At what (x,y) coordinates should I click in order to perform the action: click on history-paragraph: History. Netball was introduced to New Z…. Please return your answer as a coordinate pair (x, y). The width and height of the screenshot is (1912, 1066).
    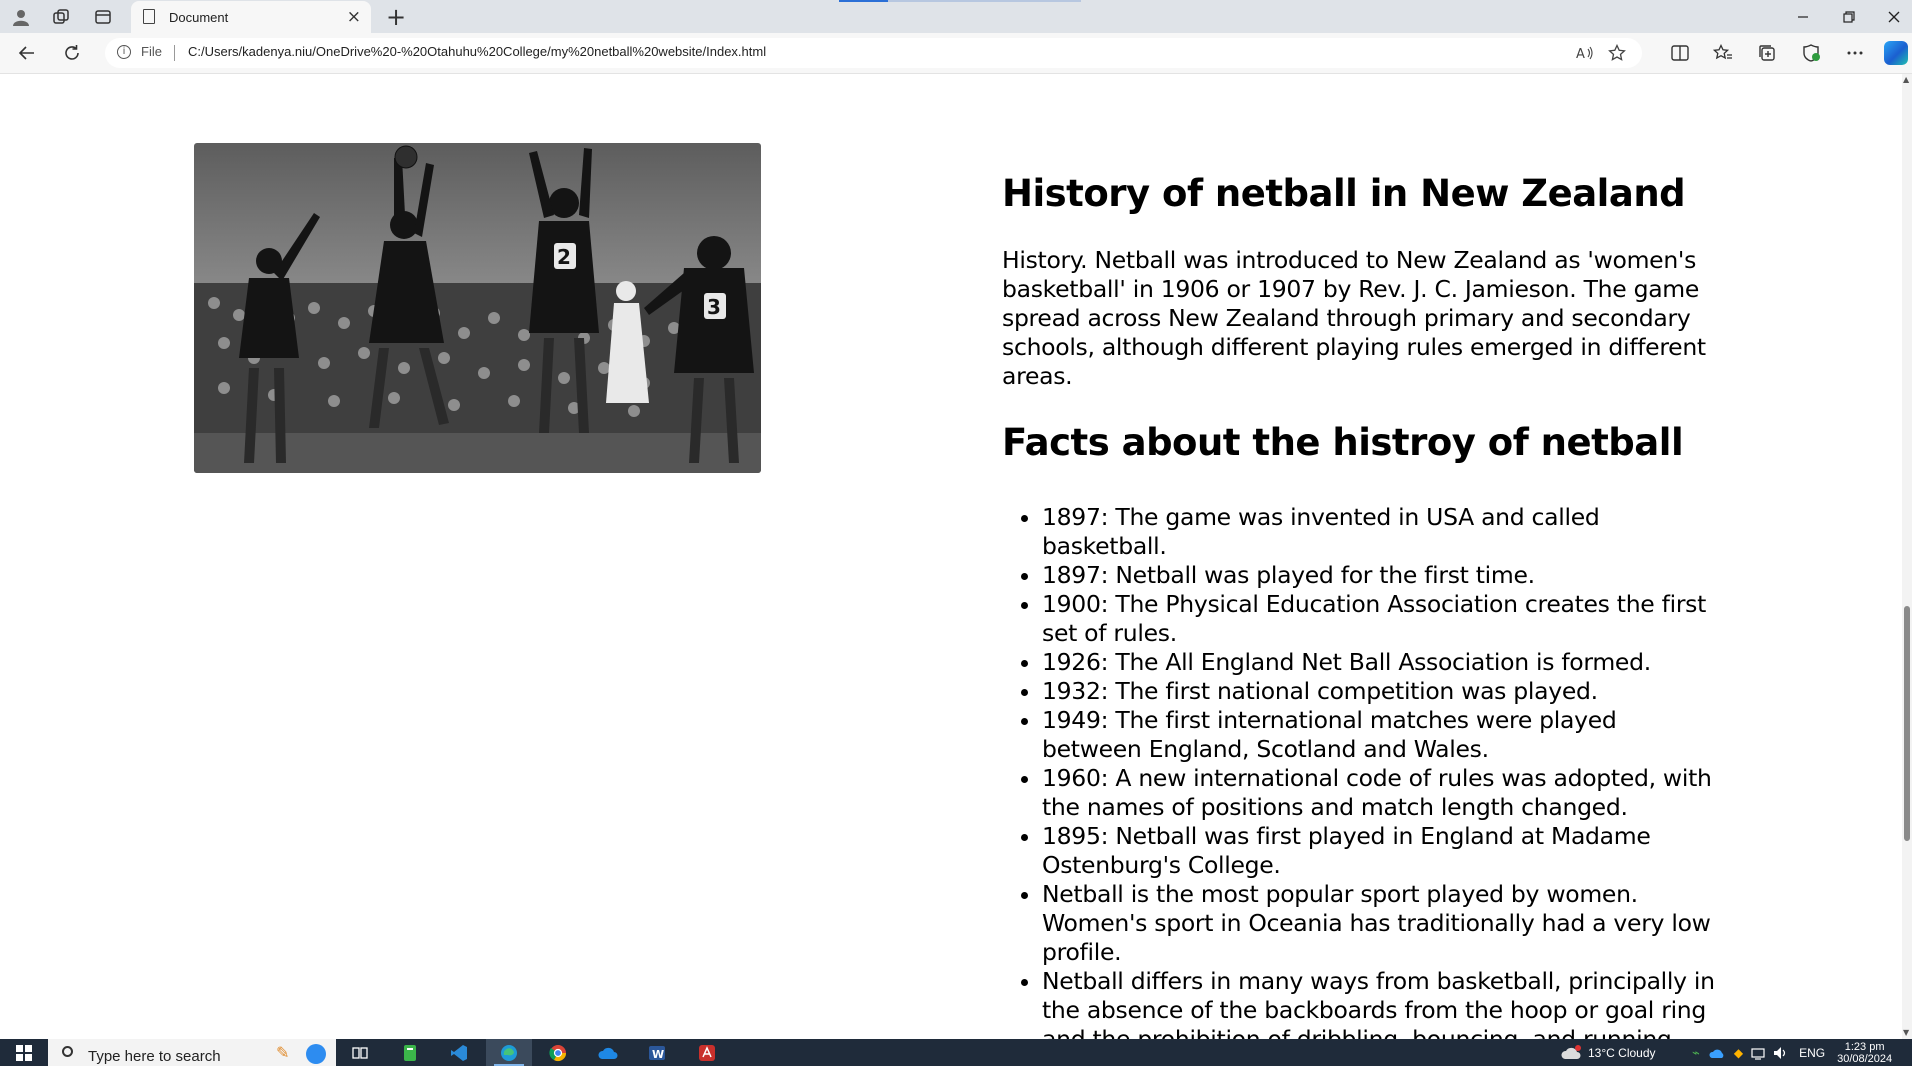
    Looking at the image, I should click on (1354, 318).